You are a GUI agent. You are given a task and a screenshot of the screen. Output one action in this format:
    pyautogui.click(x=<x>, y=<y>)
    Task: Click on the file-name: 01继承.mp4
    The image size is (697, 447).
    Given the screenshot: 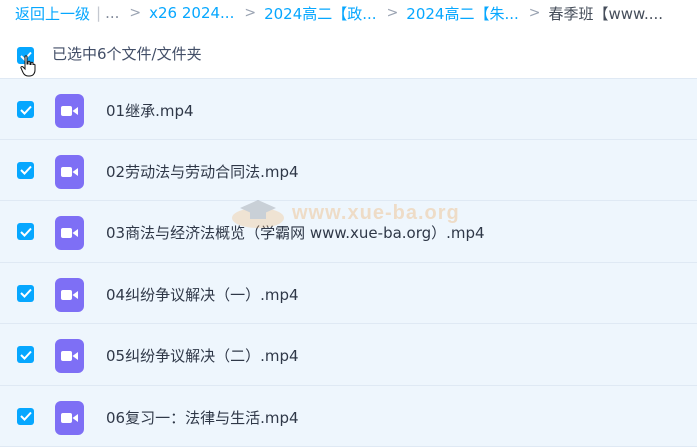 What is the action you would take?
    pyautogui.click(x=150, y=110)
    